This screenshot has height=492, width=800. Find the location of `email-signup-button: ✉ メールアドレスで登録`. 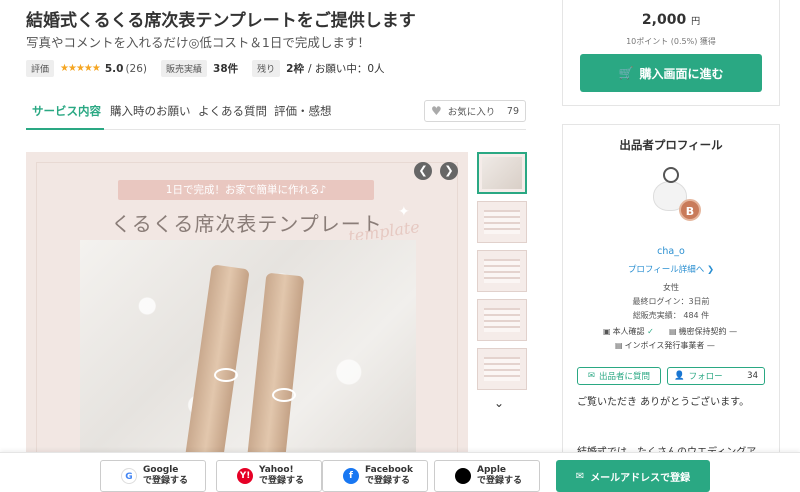

email-signup-button: ✉ メールアドレスで登録 is located at coordinates (633, 476).